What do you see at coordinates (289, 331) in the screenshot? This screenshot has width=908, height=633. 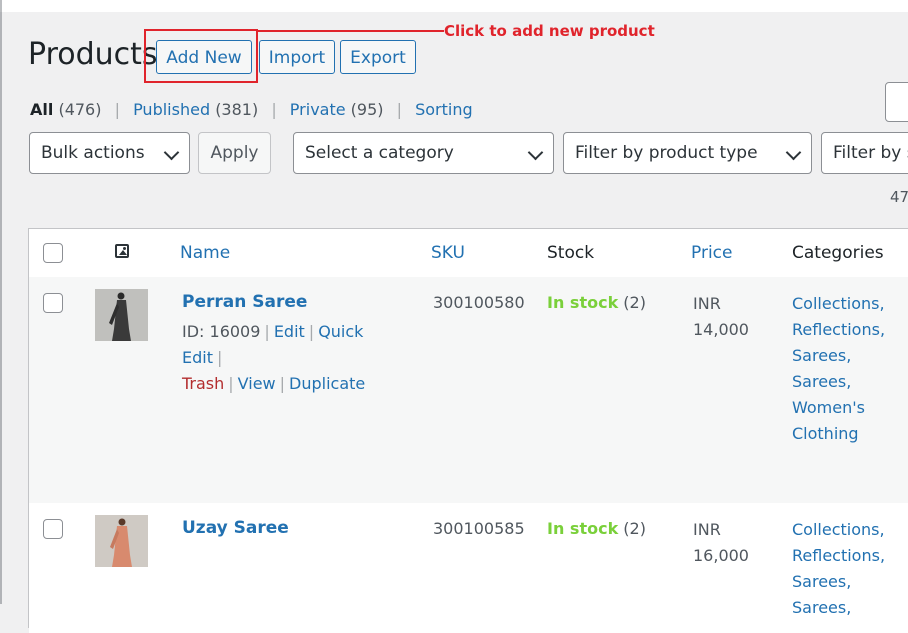 I see `edit-link: Edit` at bounding box center [289, 331].